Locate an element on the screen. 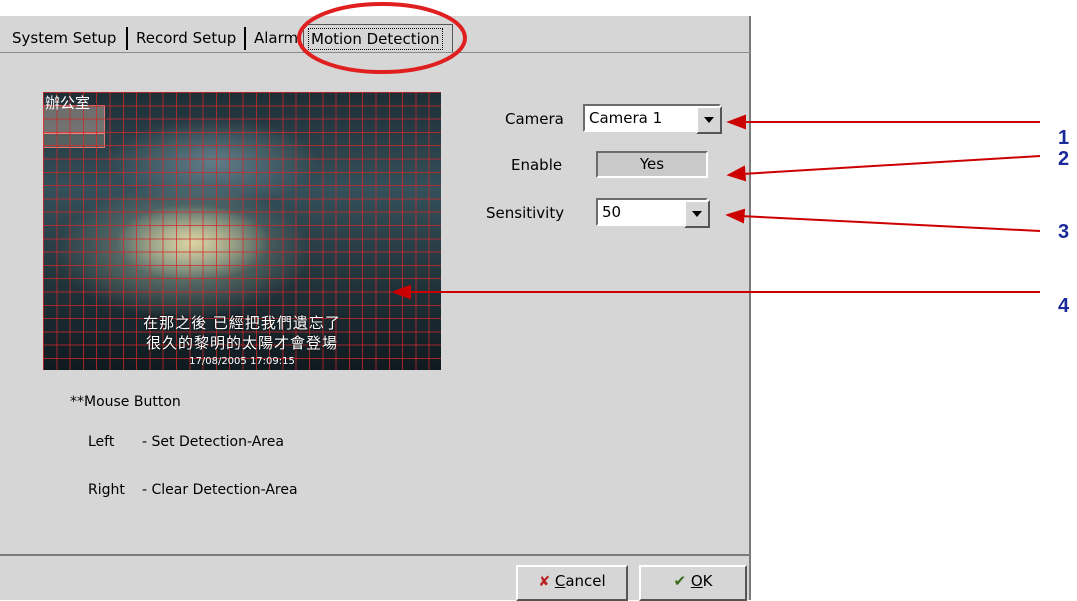  callout-number-2: 2 is located at coordinates (1064, 159).